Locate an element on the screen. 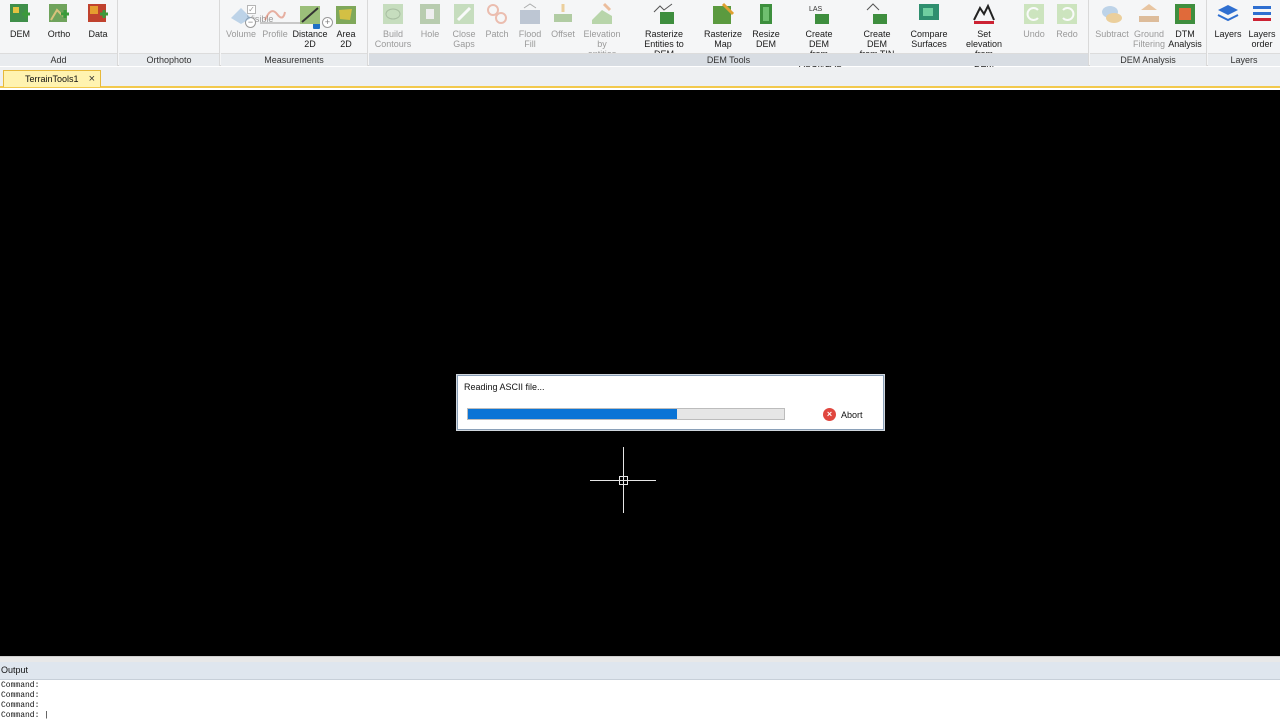  layers-order-button: Layers order is located at coordinates (1262, 26).